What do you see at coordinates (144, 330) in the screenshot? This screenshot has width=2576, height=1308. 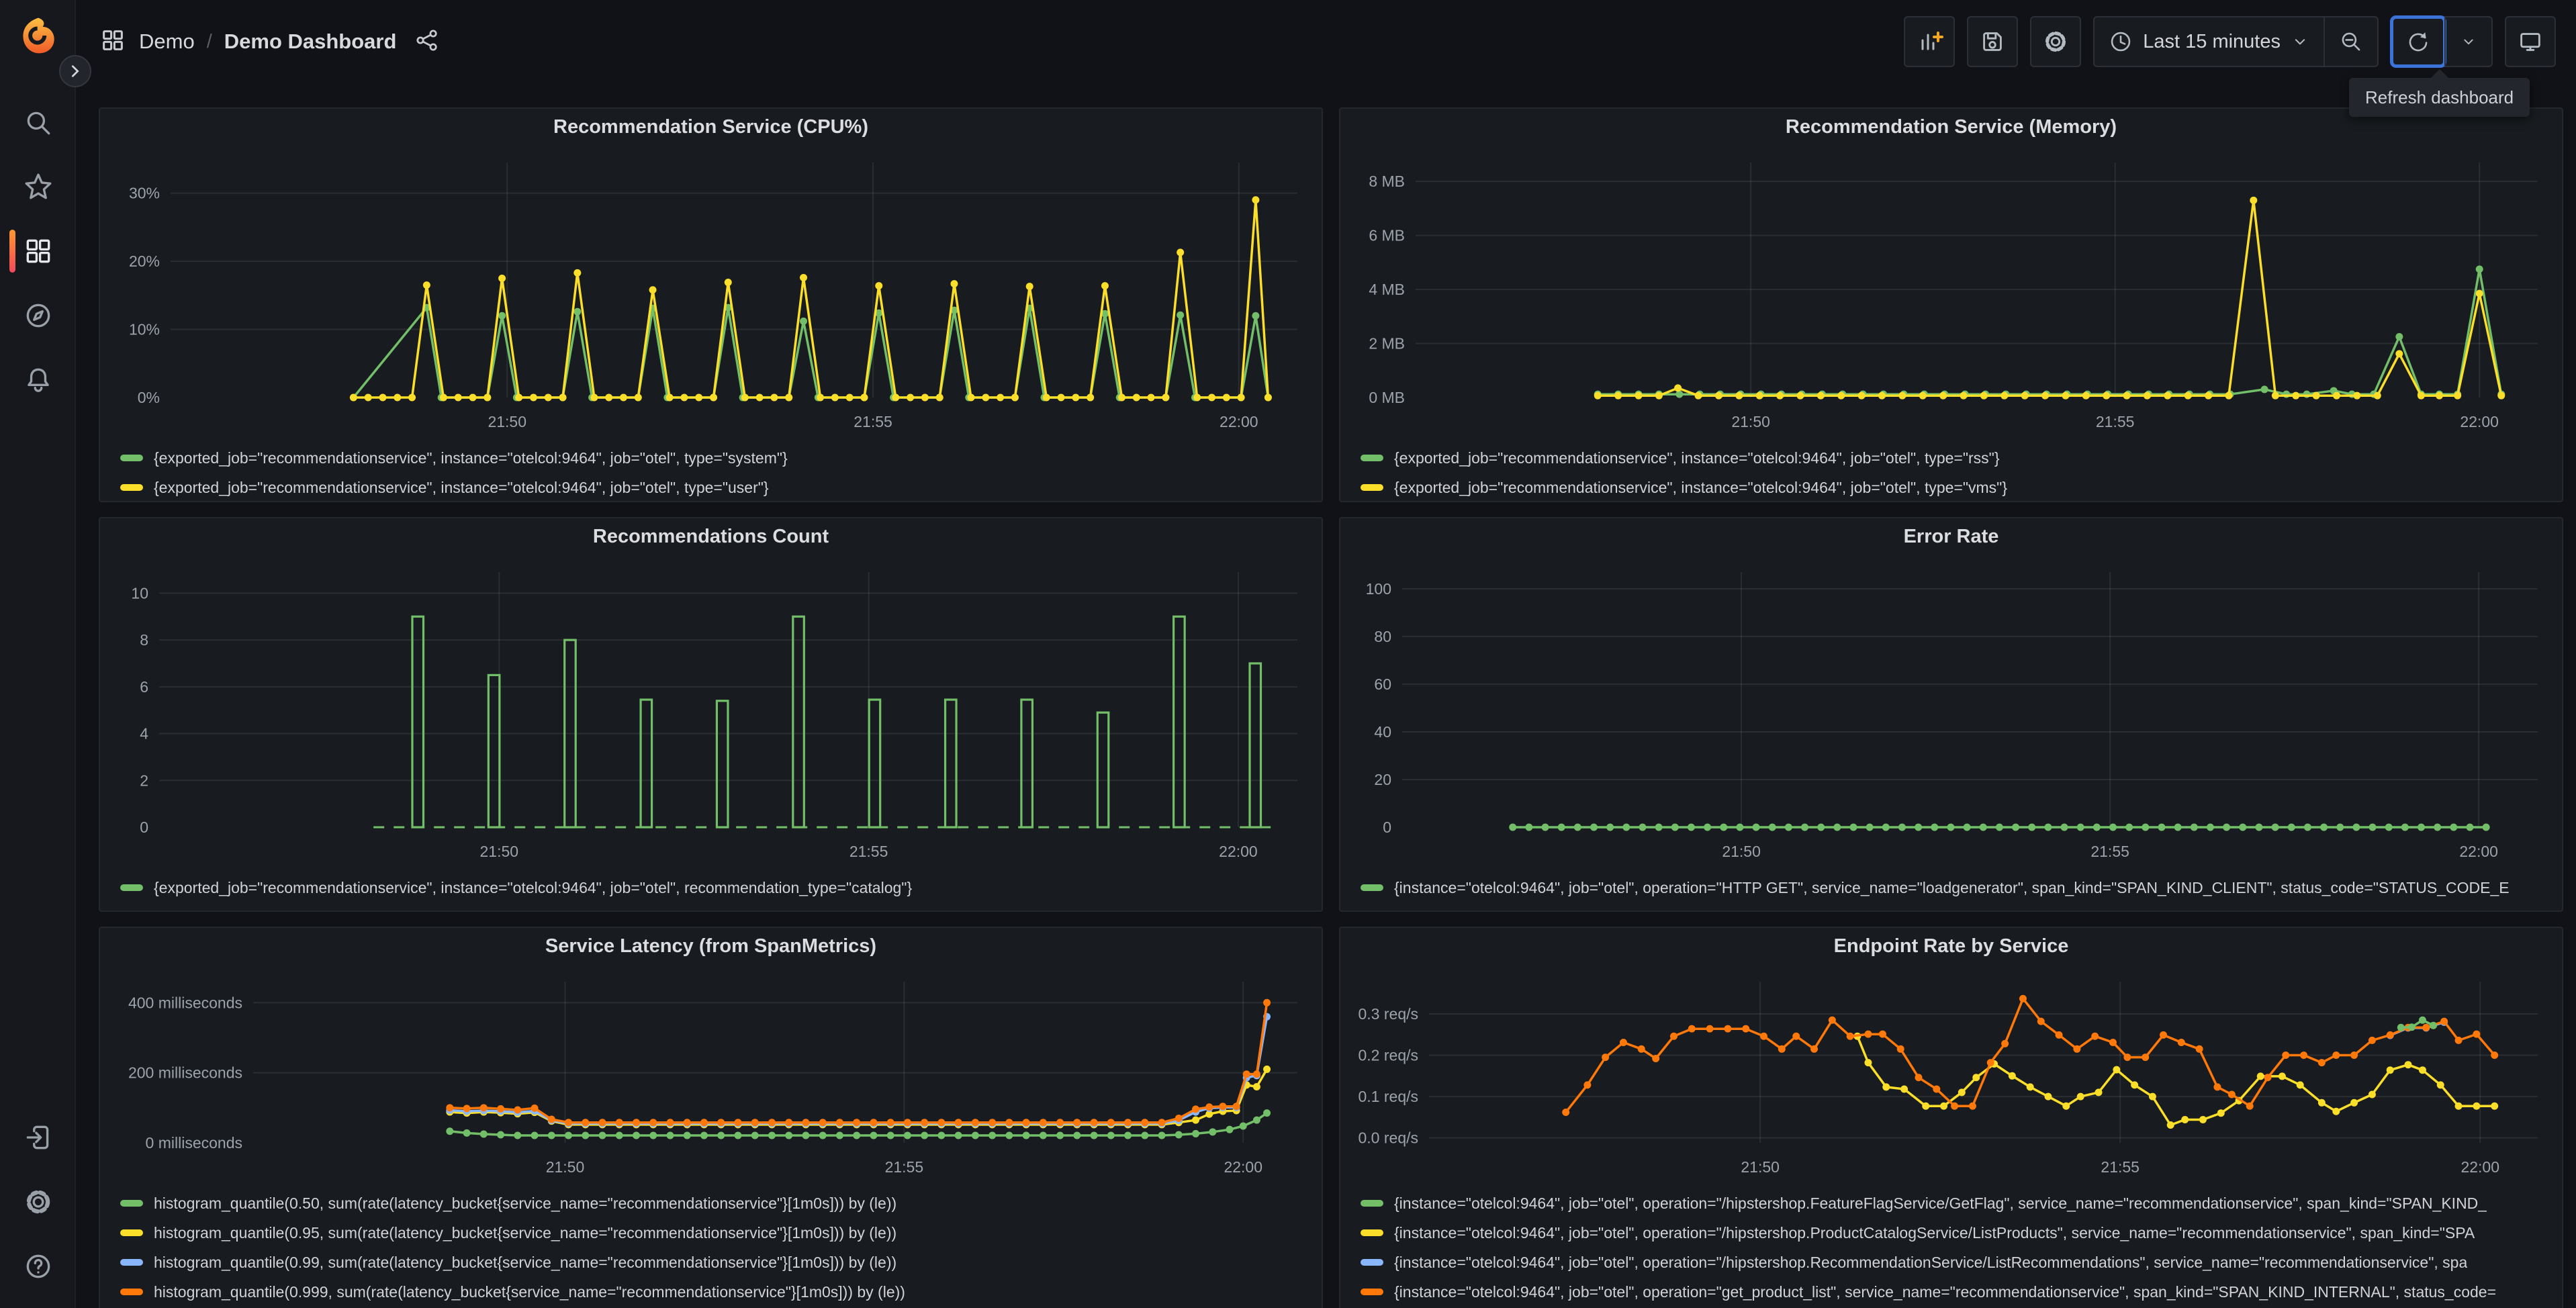 I see `svg-text: 10%` at bounding box center [144, 330].